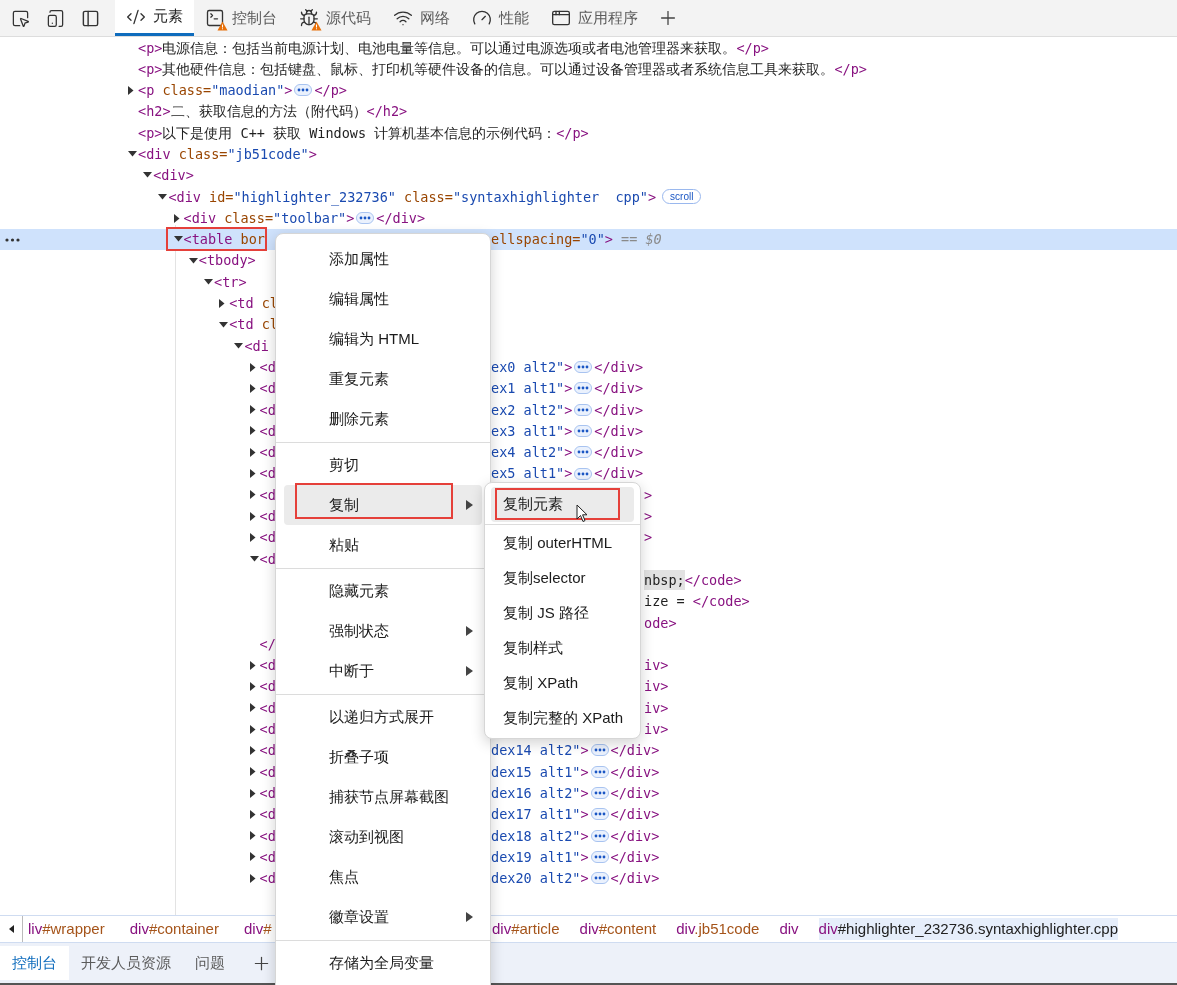 The width and height of the screenshot is (1177, 985). Describe the element at coordinates (562, 578) in the screenshot. I see `menu-item: 复制selector` at that location.